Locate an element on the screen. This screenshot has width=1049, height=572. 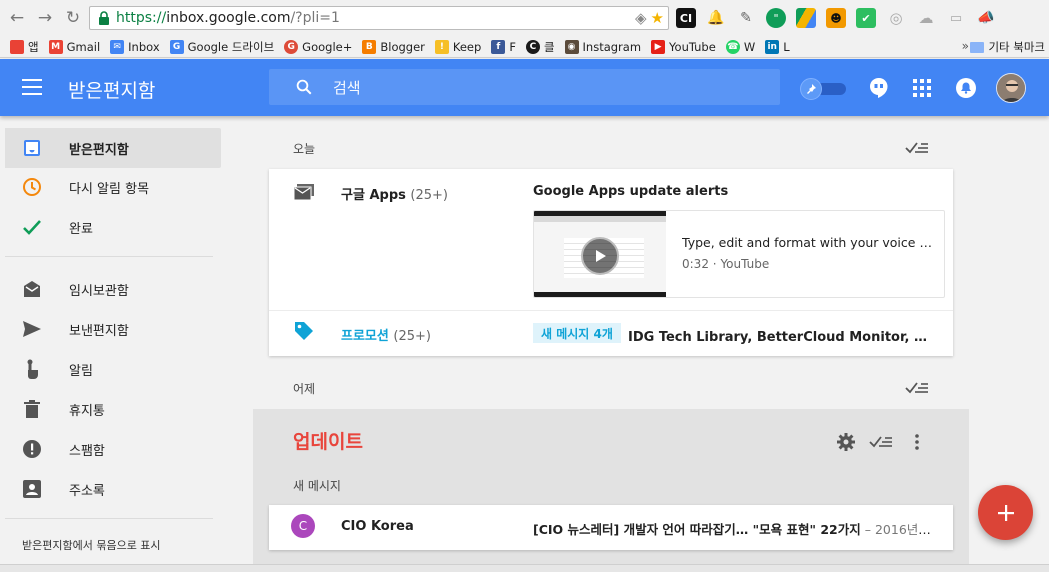
search-placeholder: 검색 is located at coordinates (347, 87).